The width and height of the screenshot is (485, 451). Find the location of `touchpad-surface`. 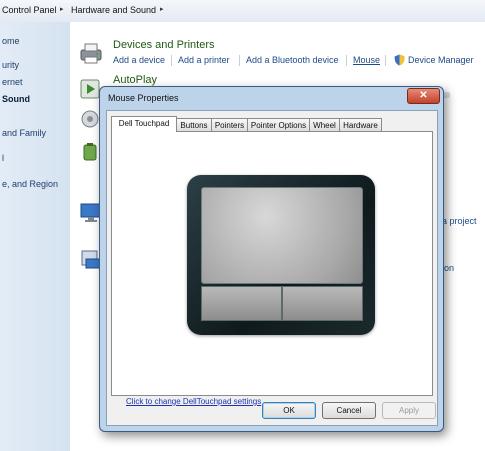

touchpad-surface is located at coordinates (282, 235).